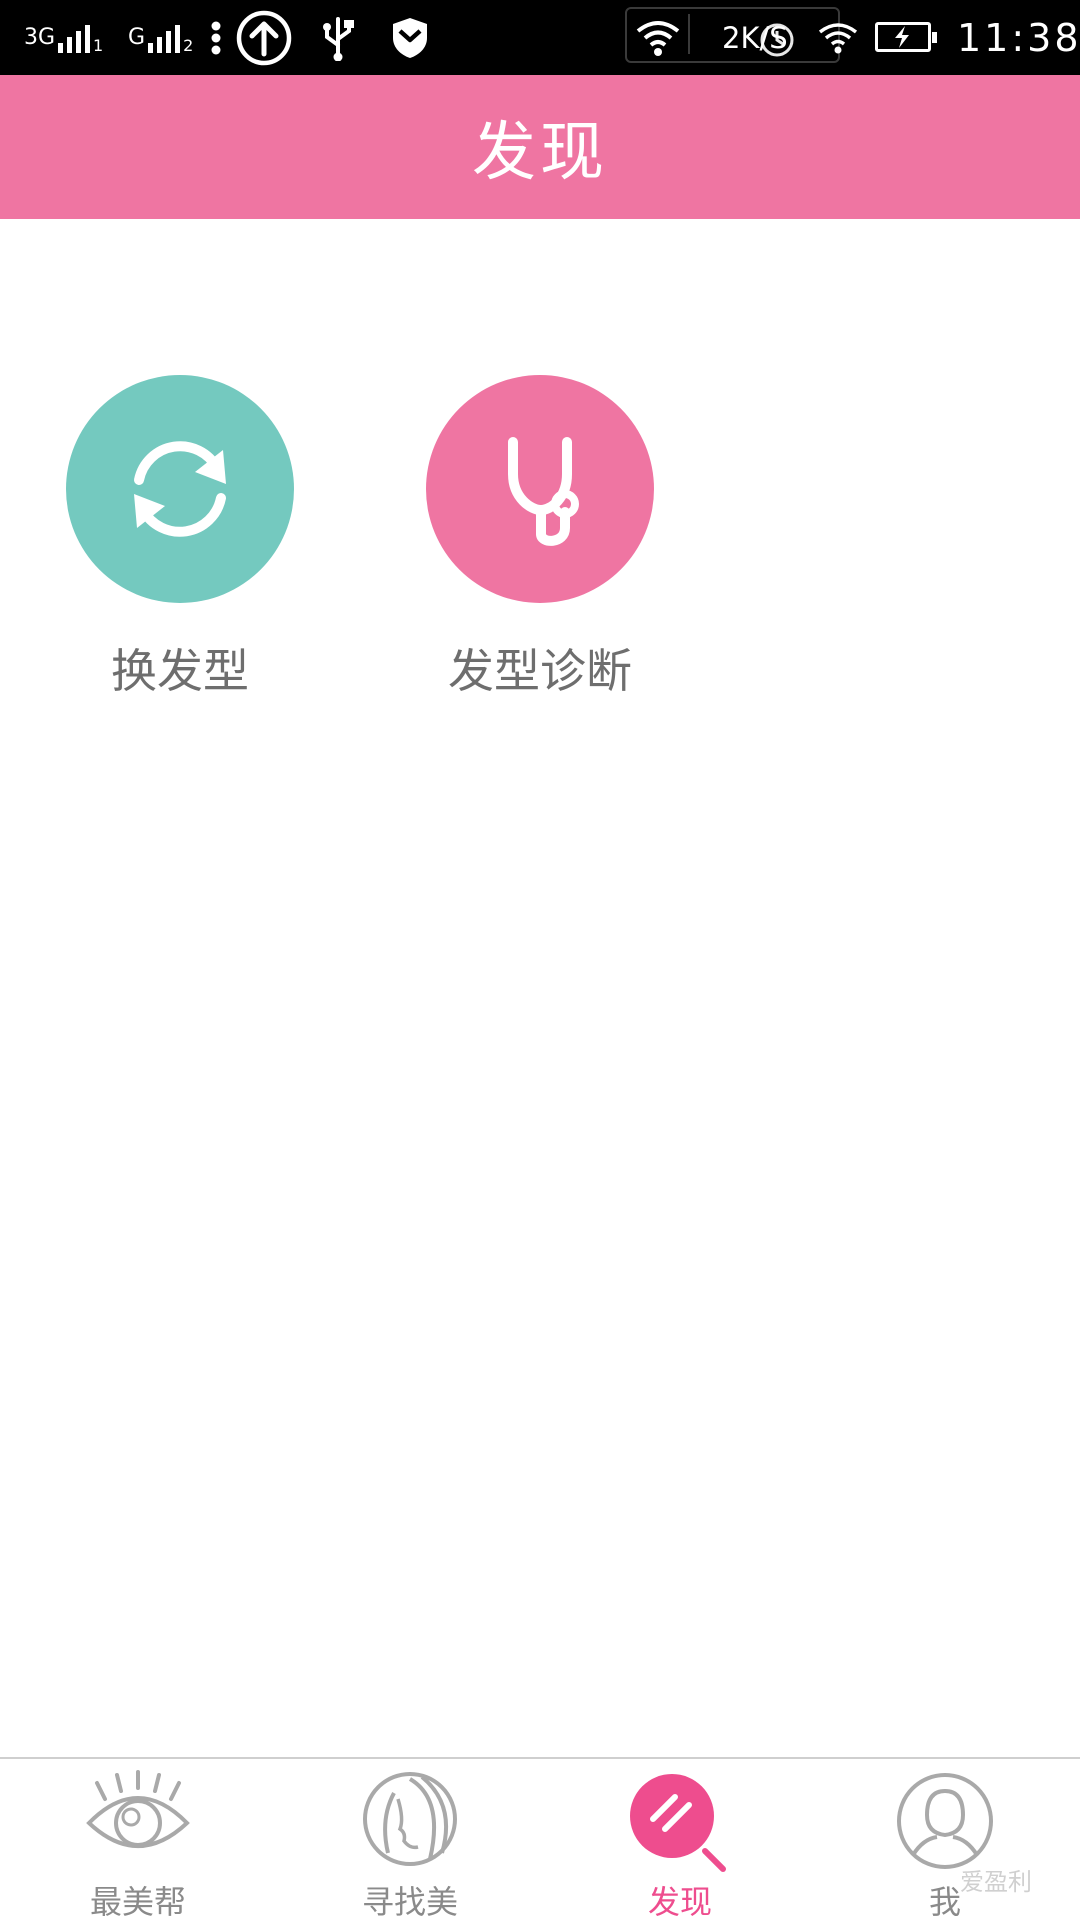 The width and height of the screenshot is (1080, 1923). What do you see at coordinates (164, 38) in the screenshot?
I see `signal-bars-2-icon` at bounding box center [164, 38].